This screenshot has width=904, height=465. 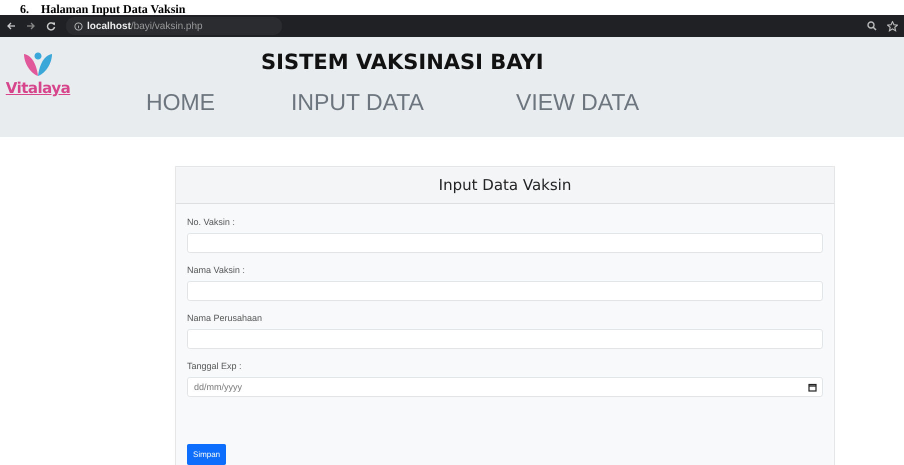 What do you see at coordinates (211, 222) in the screenshot?
I see `field-label: No. Vaksin :` at bounding box center [211, 222].